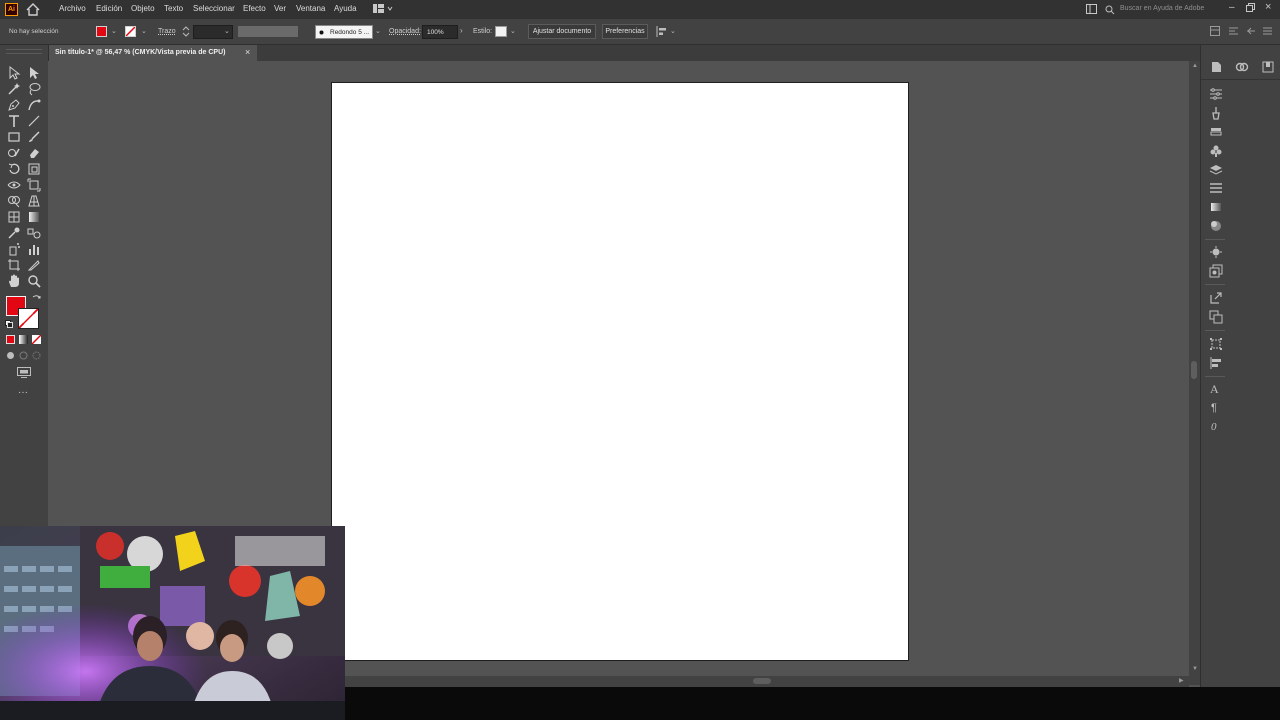 Image resolution: width=1280 pixels, height=720 pixels. Describe the element at coordinates (34, 265) in the screenshot. I see `slice-tool-icon` at that location.